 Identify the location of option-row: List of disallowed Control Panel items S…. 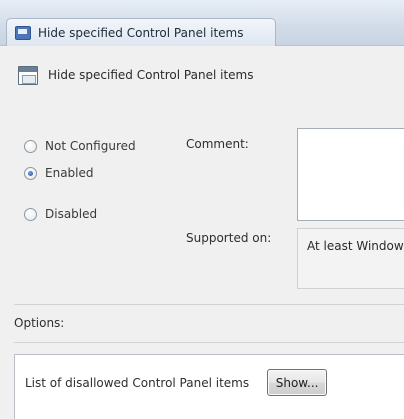
(176, 382).